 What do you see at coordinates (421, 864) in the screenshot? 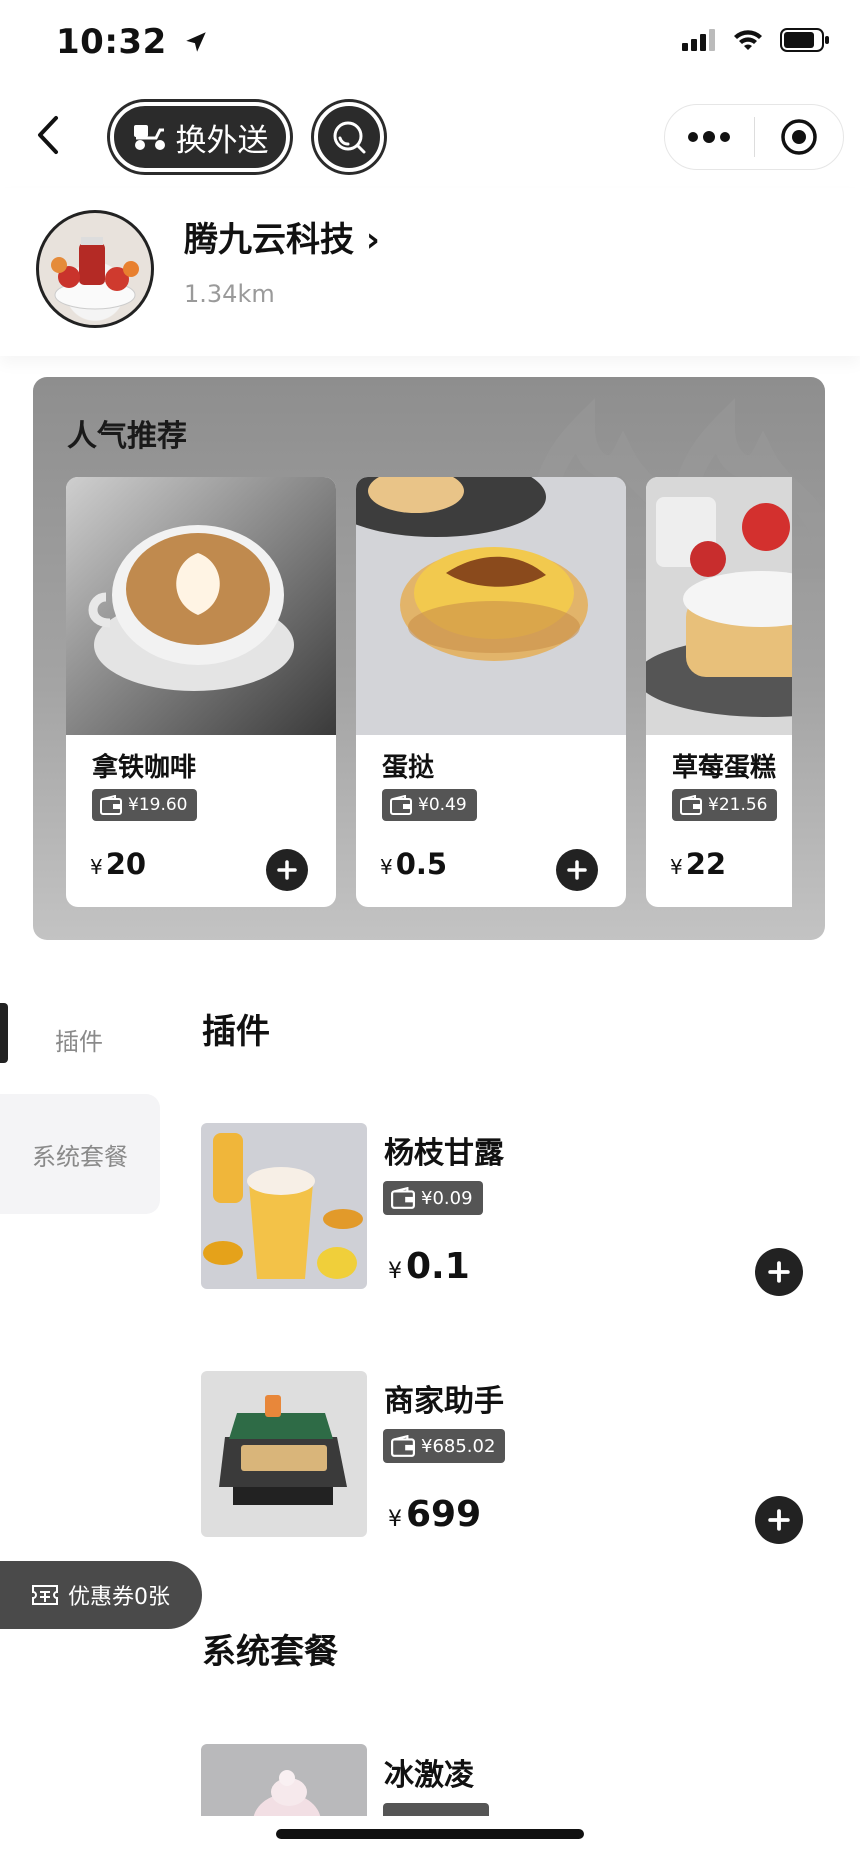
I see `price-value: 0.5` at bounding box center [421, 864].